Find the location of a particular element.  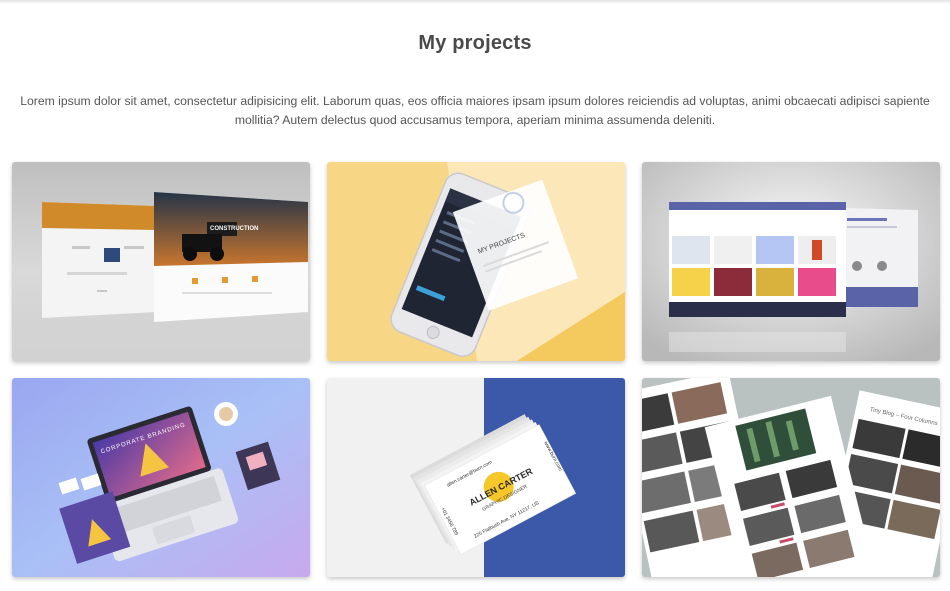

project-image-blog-layout: Tiny Blog – Four Columns is located at coordinates (791, 477).